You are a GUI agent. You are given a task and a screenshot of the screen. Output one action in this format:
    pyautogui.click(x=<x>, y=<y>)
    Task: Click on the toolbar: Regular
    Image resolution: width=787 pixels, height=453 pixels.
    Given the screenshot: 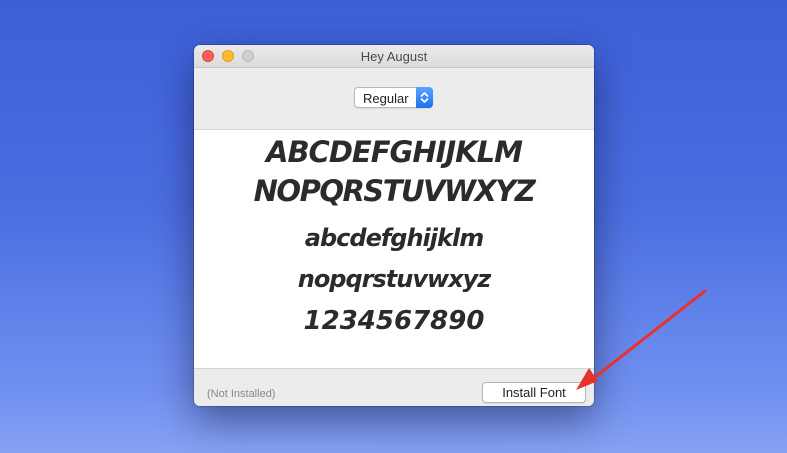 What is the action you would take?
    pyautogui.click(x=394, y=98)
    